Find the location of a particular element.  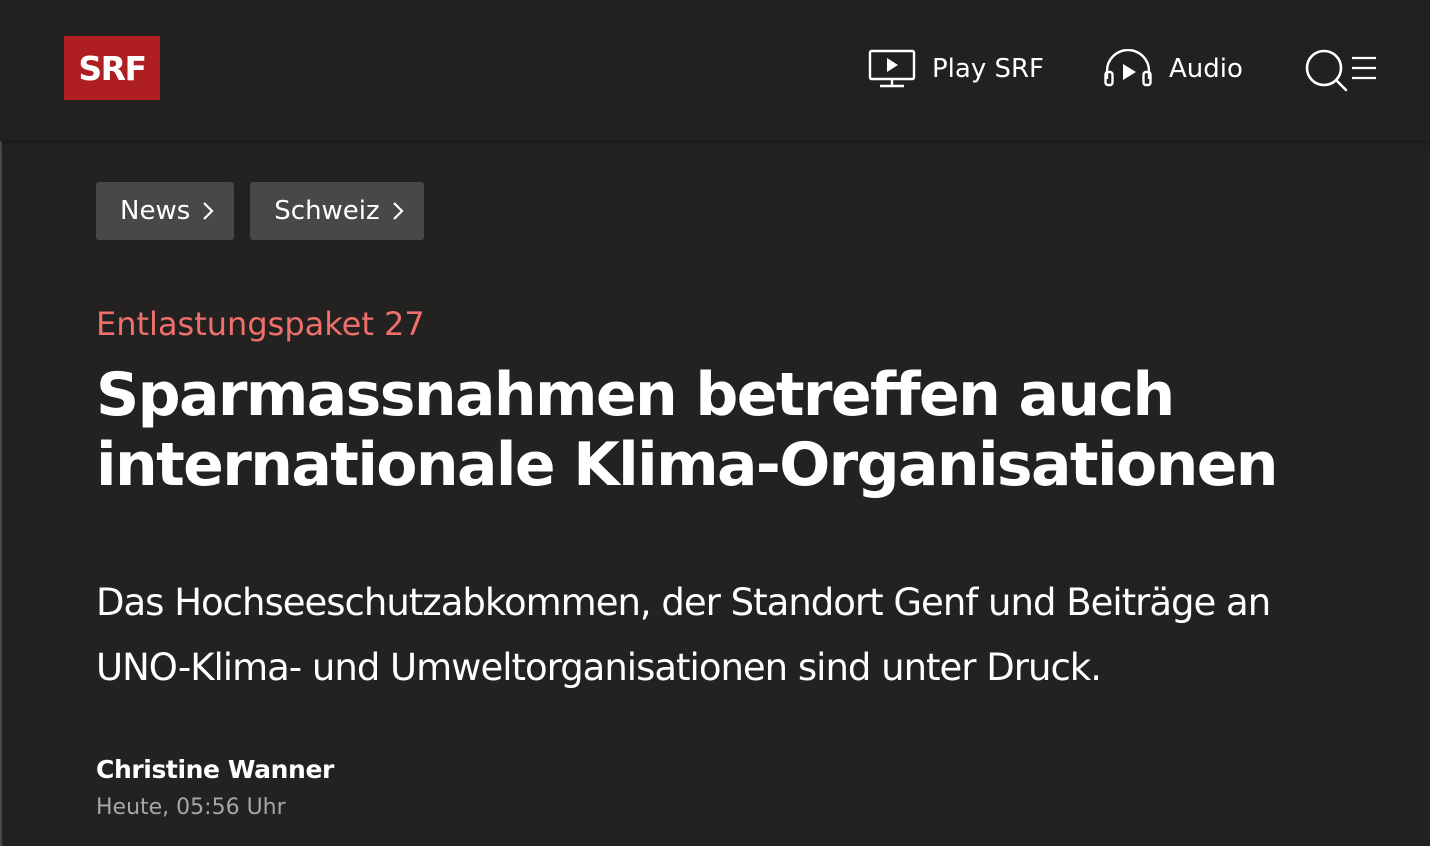

srf-logo: SRF is located at coordinates (112, 68).